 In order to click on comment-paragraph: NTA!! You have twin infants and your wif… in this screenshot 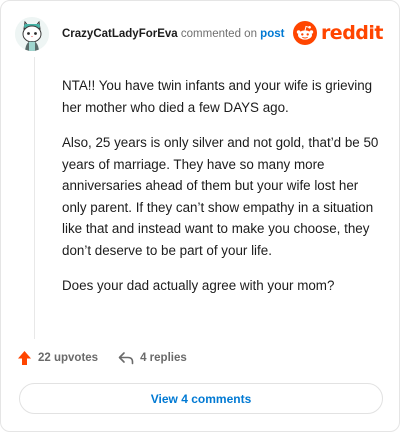, I will do `click(217, 96)`.